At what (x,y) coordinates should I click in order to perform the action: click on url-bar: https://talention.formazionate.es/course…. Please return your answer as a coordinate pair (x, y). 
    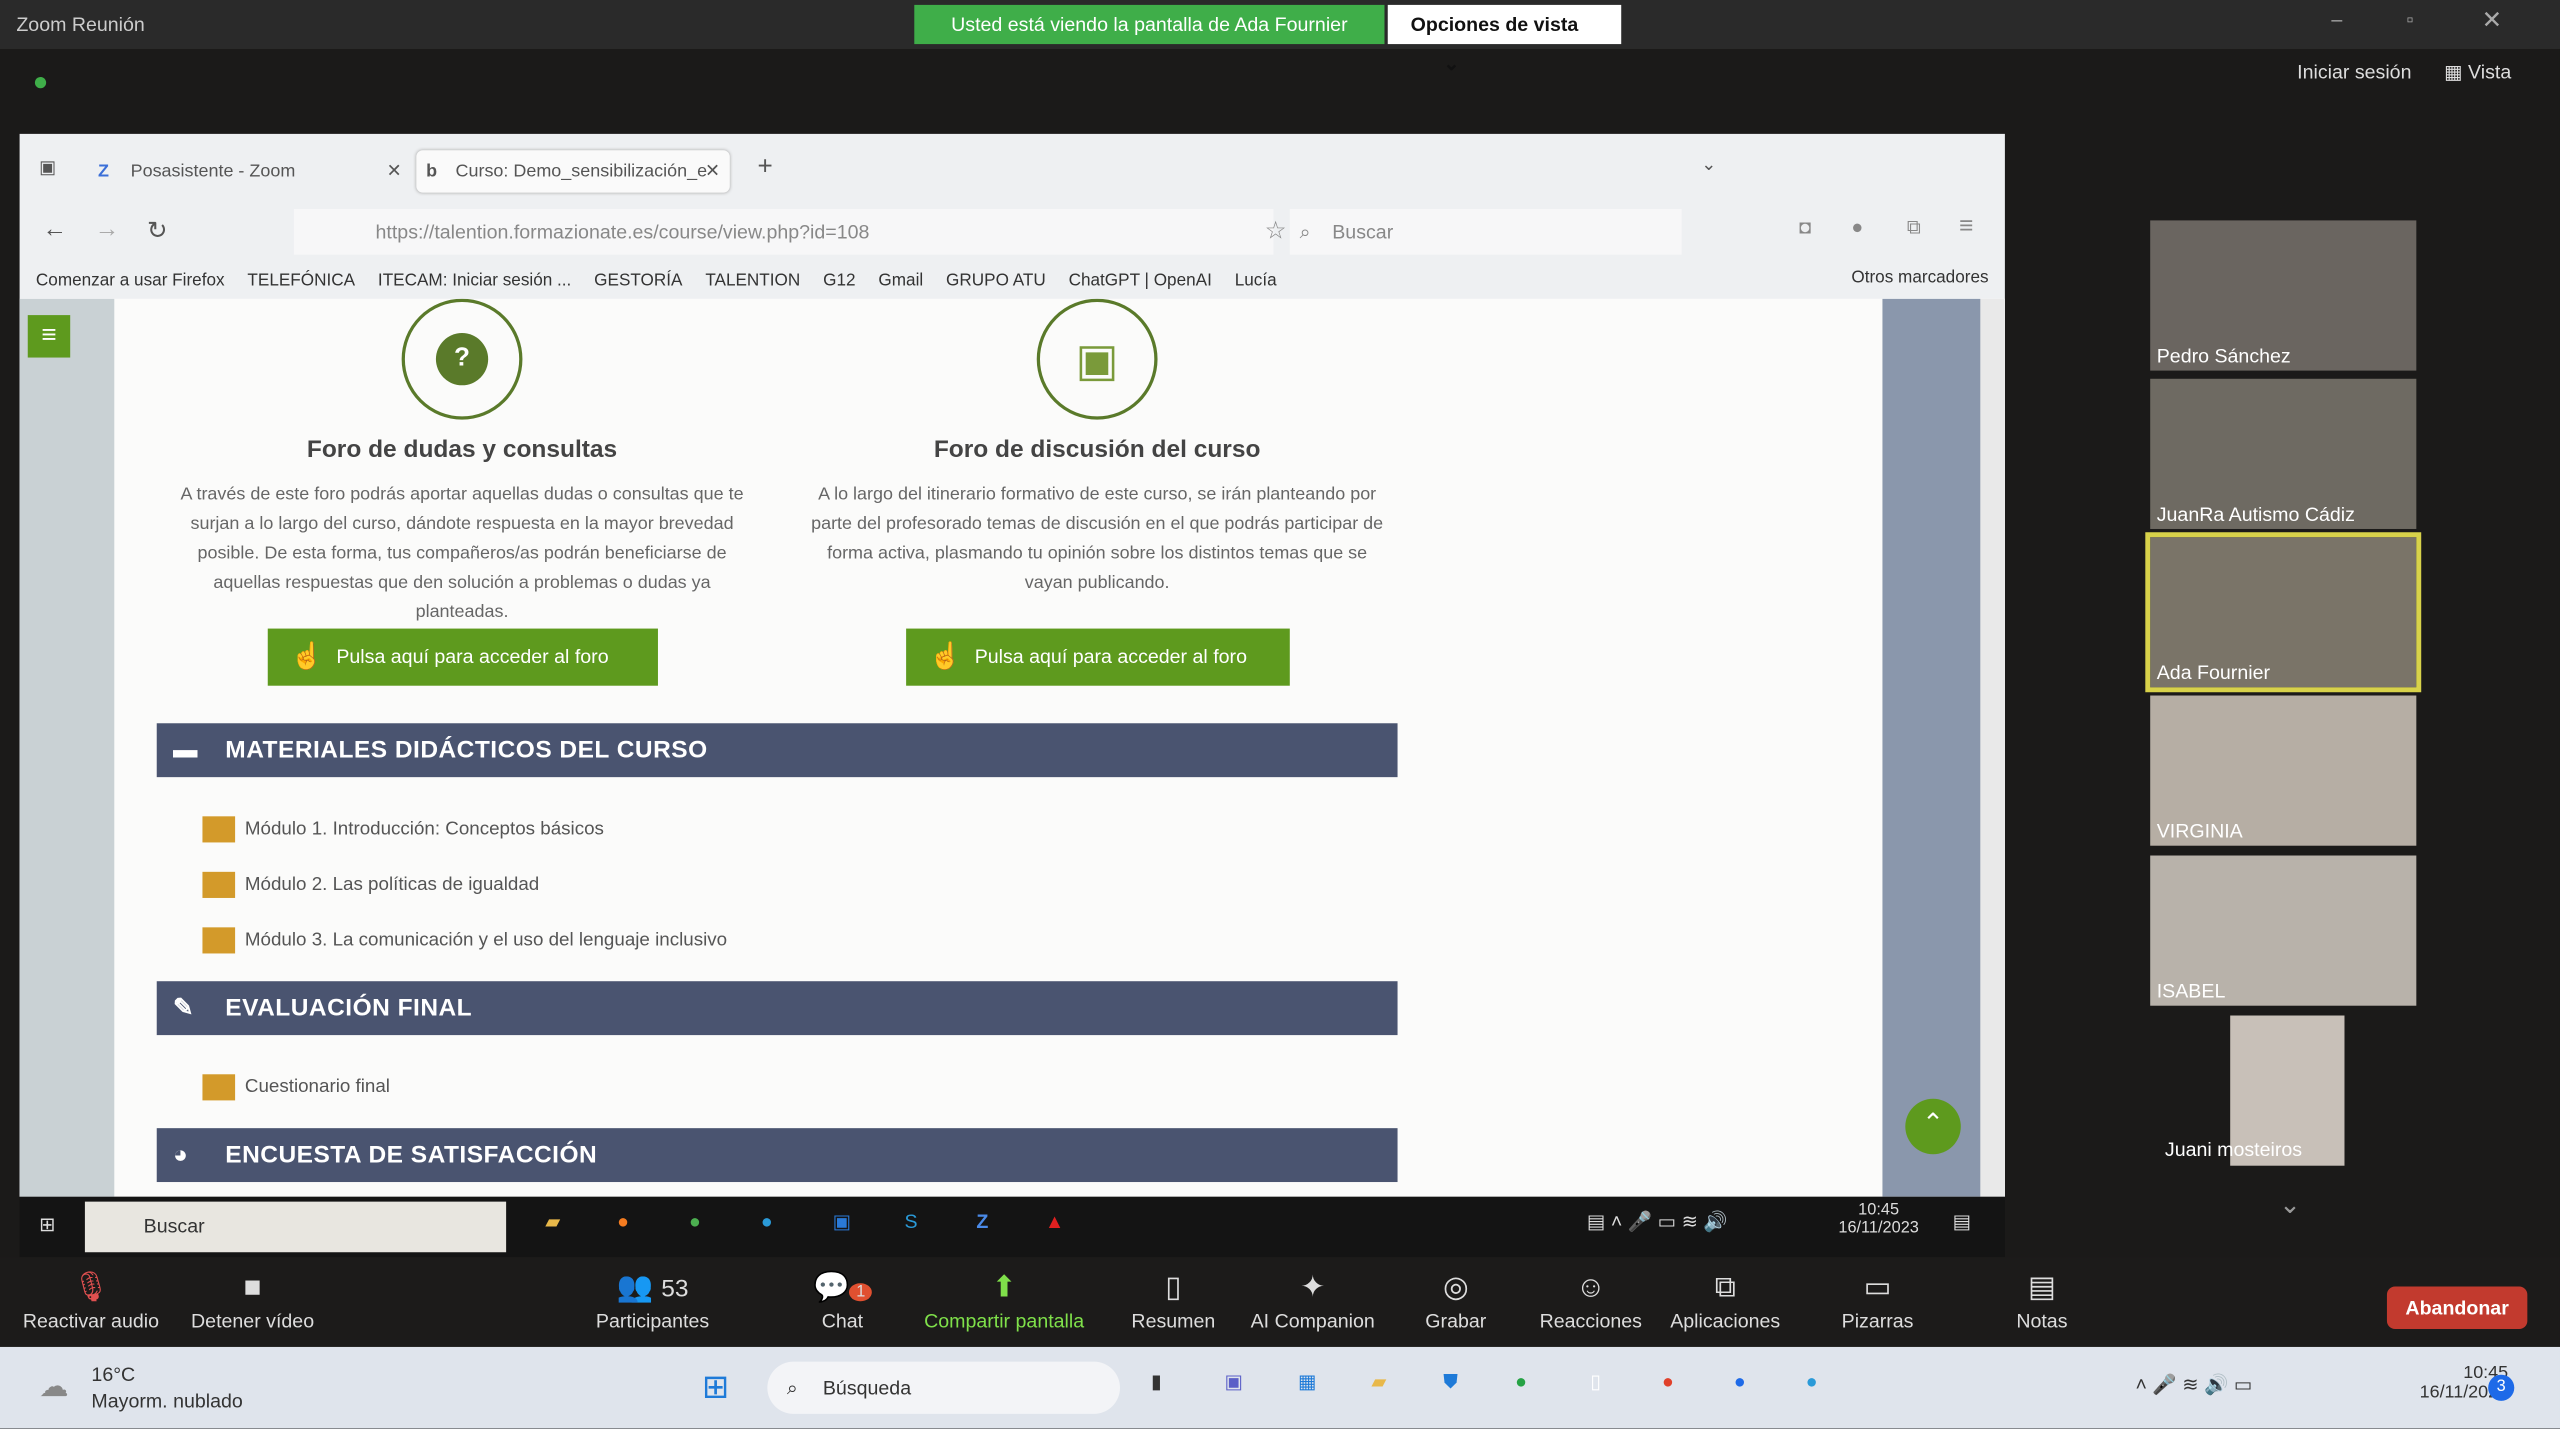
    Looking at the image, I should click on (790, 231).